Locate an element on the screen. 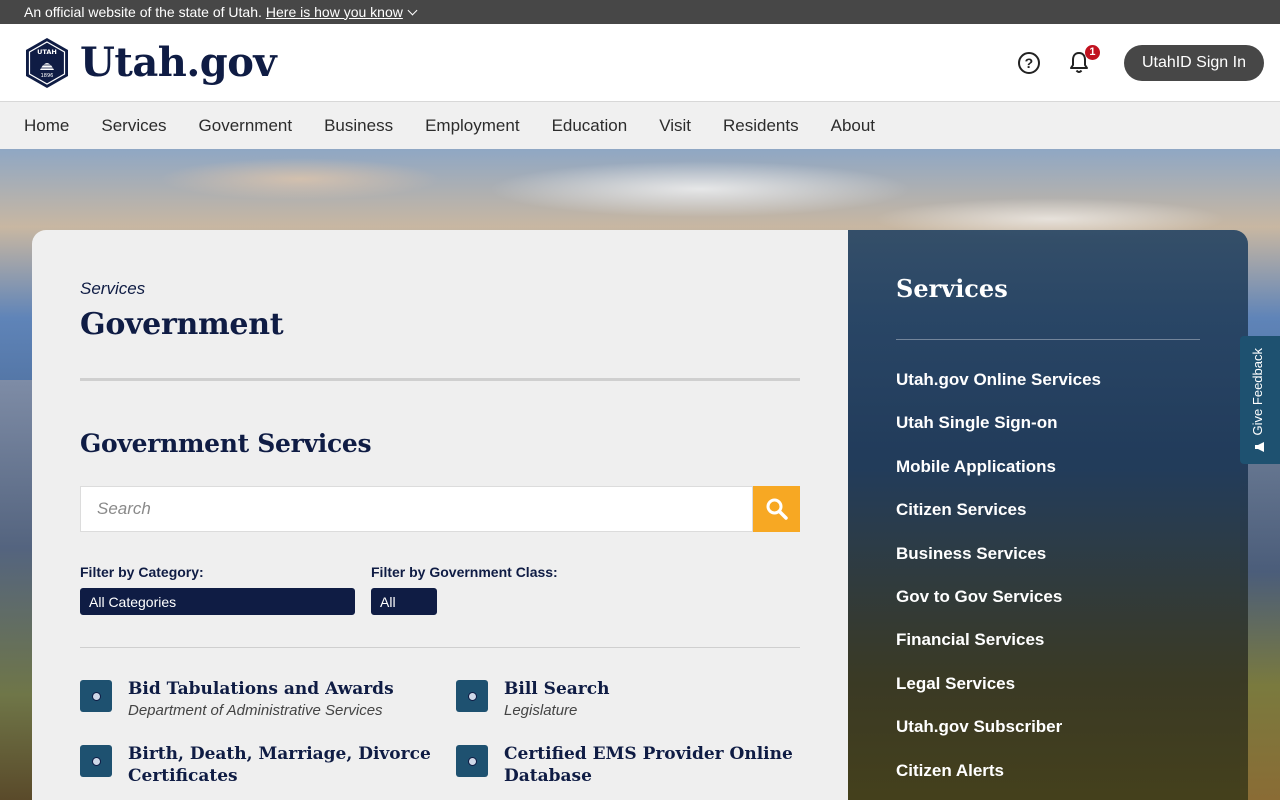  megaphone-icon is located at coordinates (1259, 447).